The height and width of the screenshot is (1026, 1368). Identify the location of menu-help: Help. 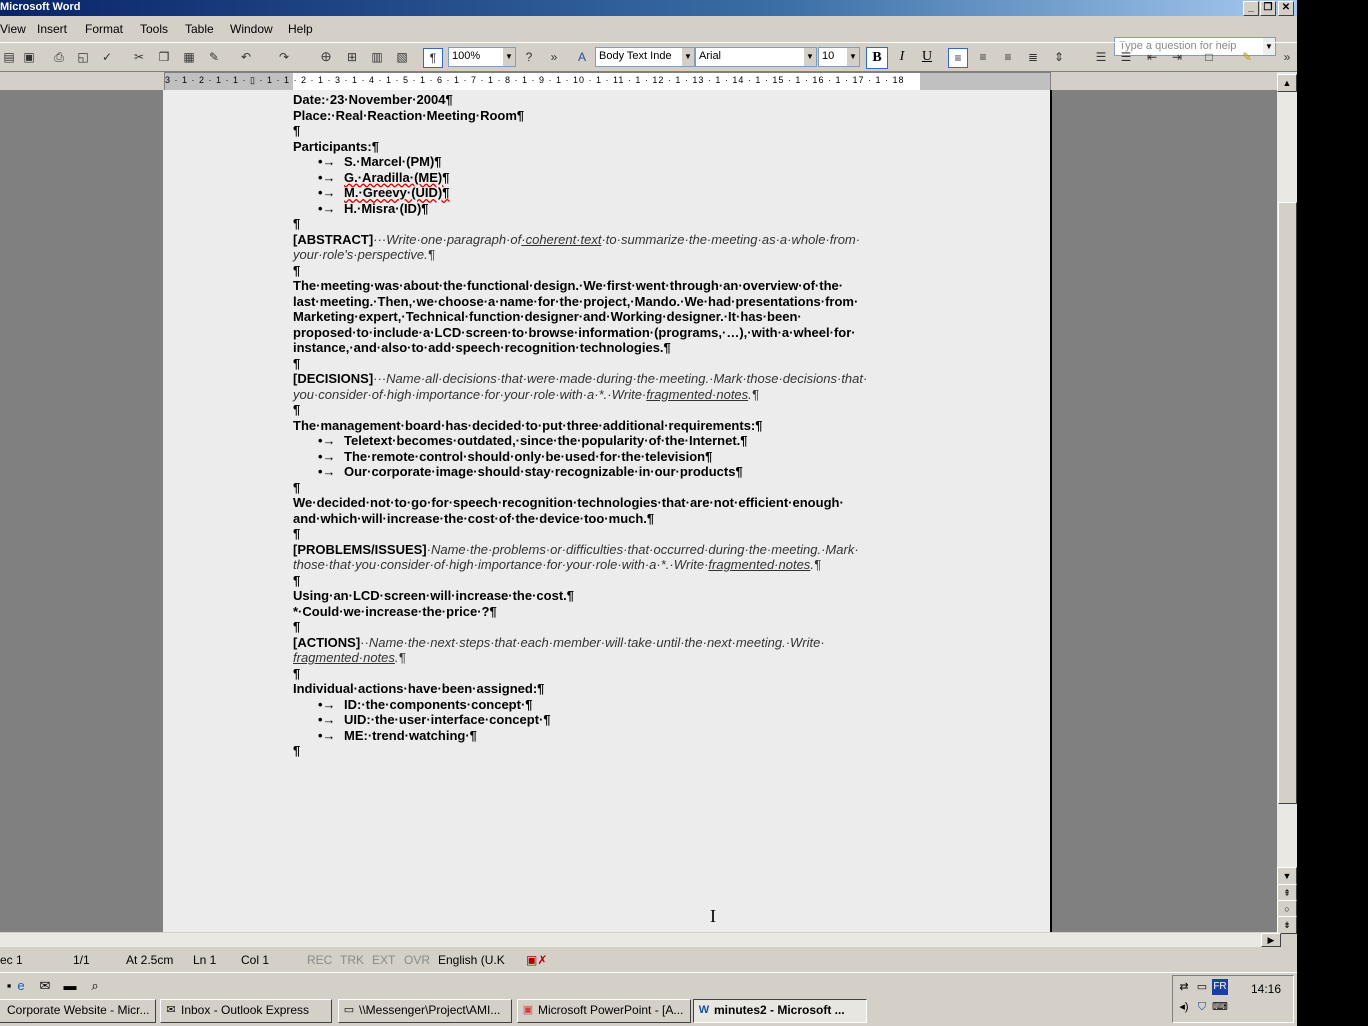
(300, 29).